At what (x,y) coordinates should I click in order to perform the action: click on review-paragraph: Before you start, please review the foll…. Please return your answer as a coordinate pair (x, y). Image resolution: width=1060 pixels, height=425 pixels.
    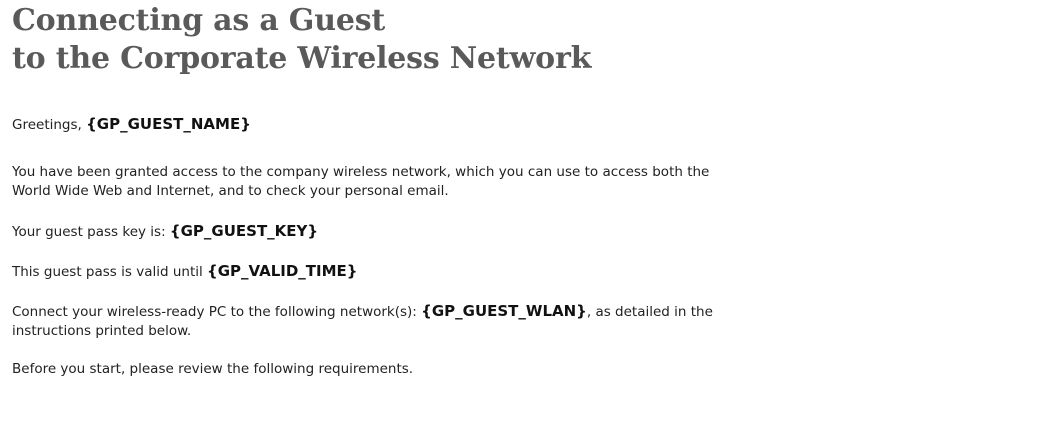
    Looking at the image, I should click on (532, 369).